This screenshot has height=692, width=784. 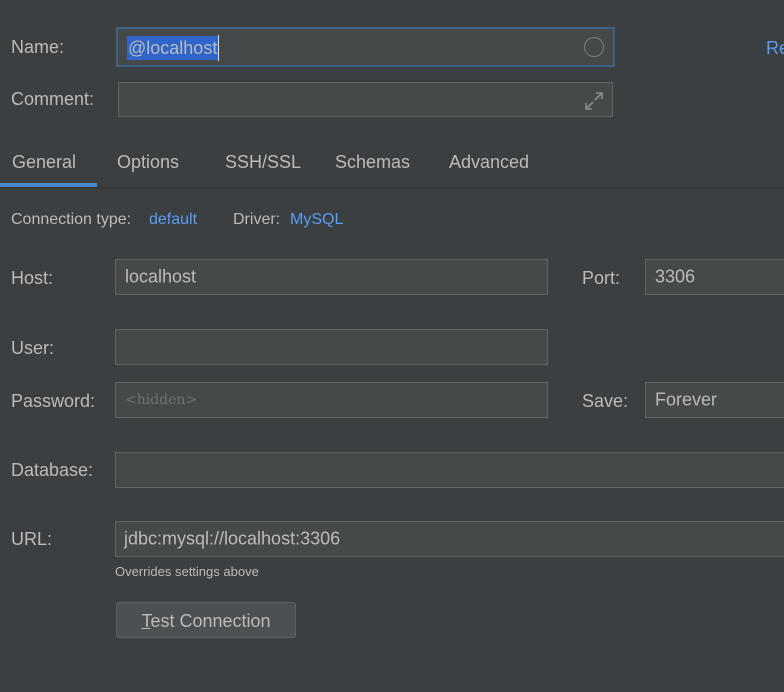 I want to click on tab-options: Options, so click(x=148, y=162).